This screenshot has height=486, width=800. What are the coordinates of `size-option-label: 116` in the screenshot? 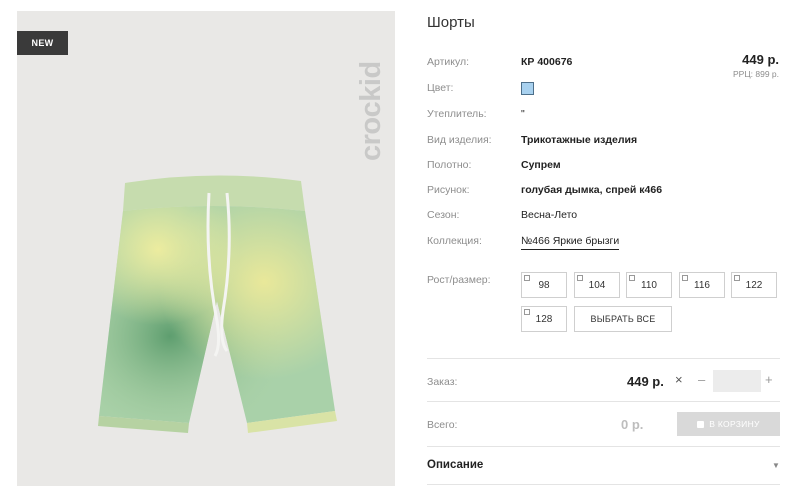 It's located at (702, 285).